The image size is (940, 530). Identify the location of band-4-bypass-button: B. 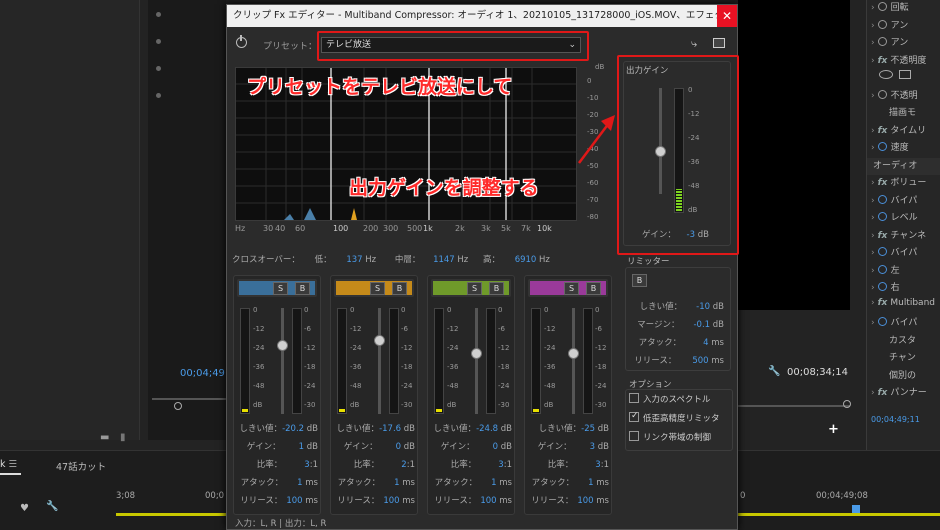
(593, 288).